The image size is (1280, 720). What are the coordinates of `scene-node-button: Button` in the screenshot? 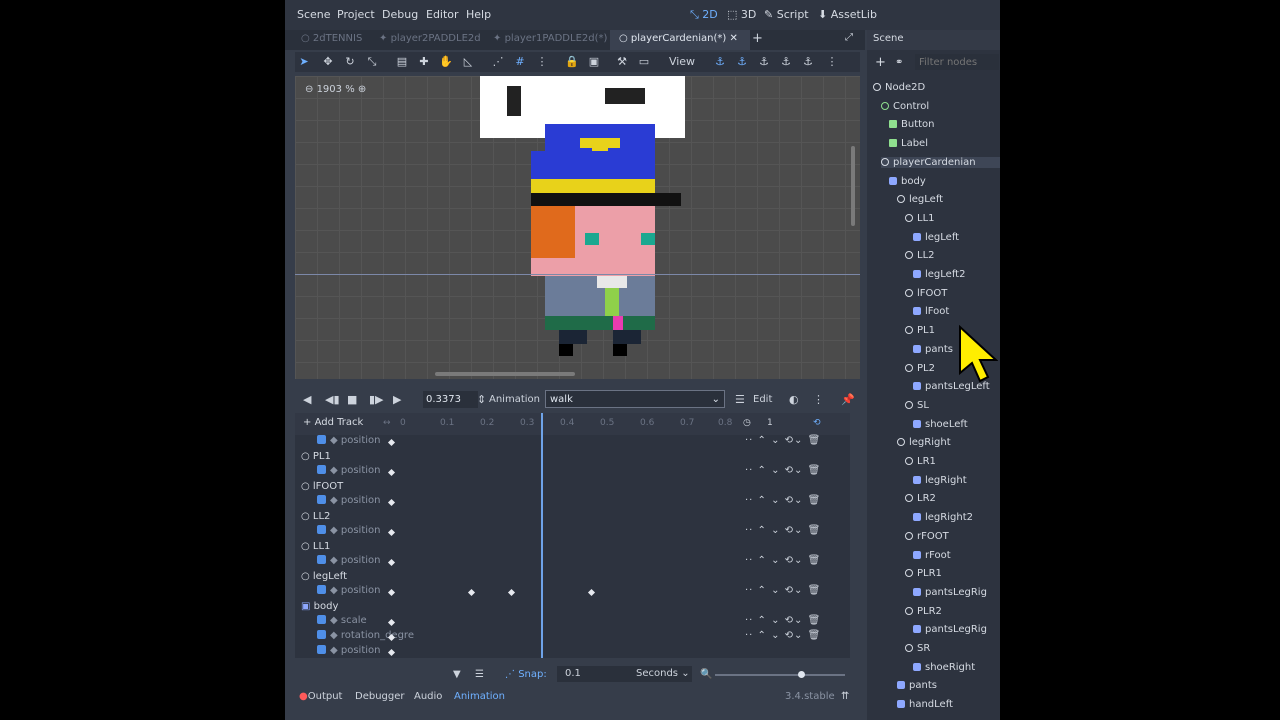 It's located at (944, 124).